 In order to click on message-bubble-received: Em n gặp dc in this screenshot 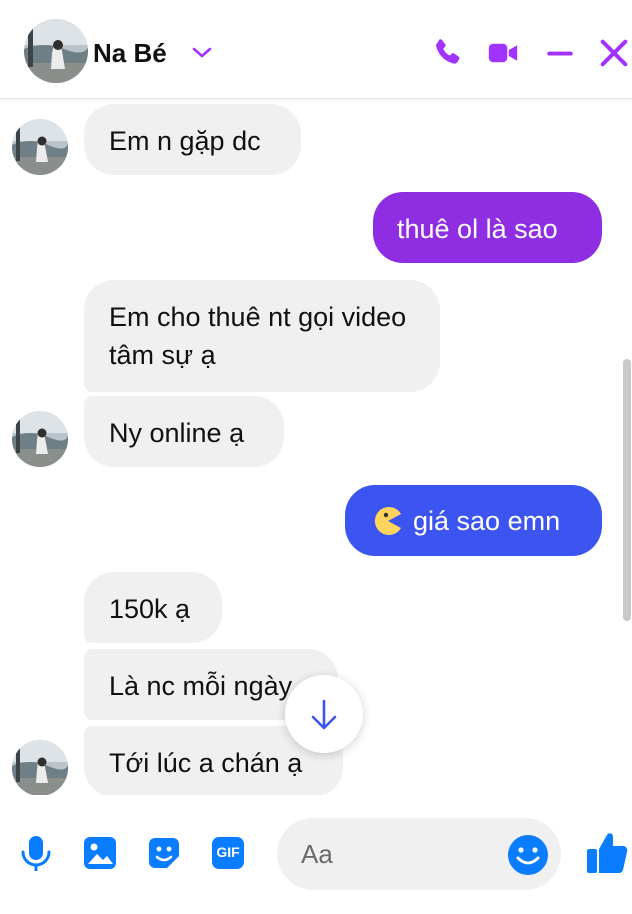, I will do `click(192, 139)`.